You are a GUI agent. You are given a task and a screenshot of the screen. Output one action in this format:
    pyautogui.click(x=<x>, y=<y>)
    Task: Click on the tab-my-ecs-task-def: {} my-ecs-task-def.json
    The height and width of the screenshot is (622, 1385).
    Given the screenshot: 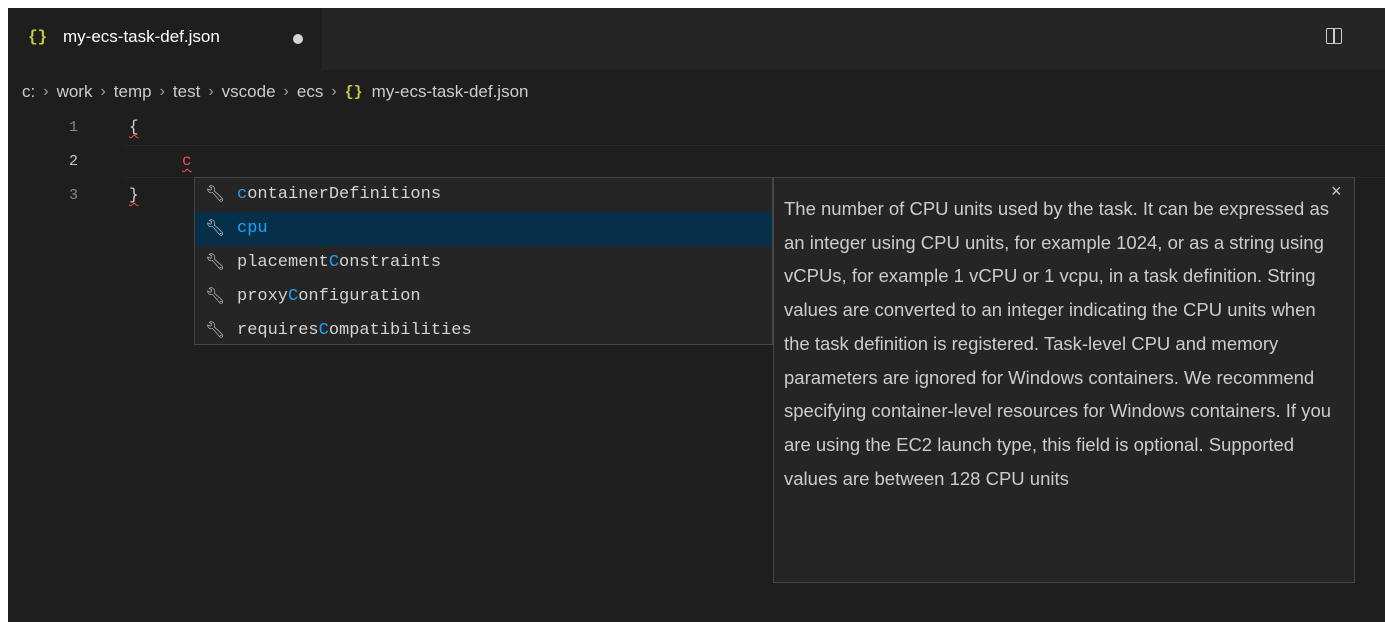 What is the action you would take?
    pyautogui.click(x=165, y=39)
    